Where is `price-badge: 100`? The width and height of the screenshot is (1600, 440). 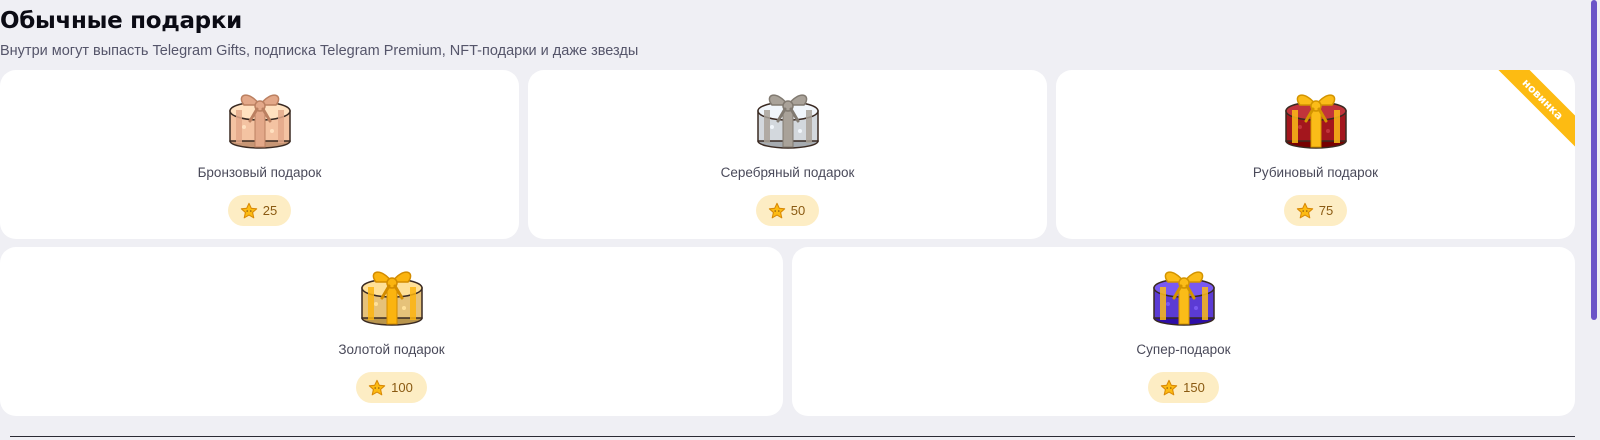
price-badge: 100 is located at coordinates (391, 387).